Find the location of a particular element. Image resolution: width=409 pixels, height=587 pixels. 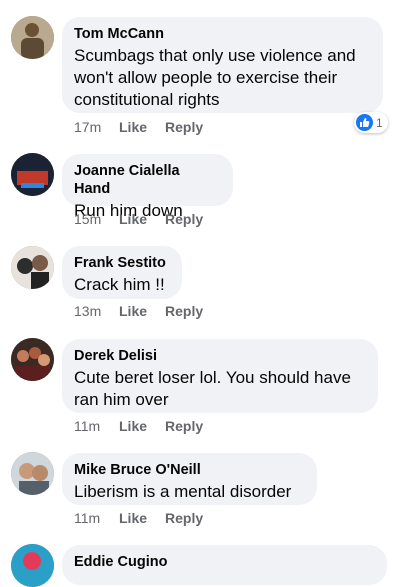

comment-time: 17m is located at coordinates (96, 127).